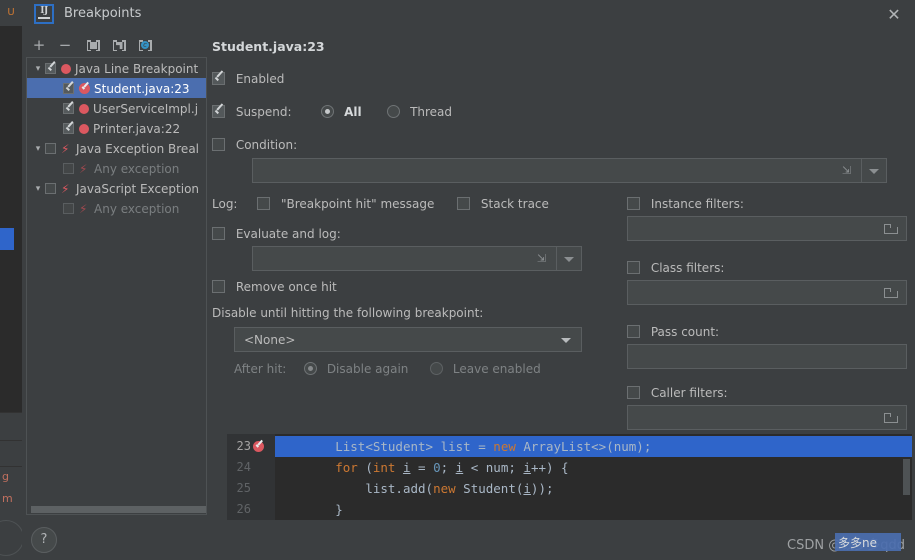  Describe the element at coordinates (675, 267) in the screenshot. I see `class-filters-row: Class filters:` at that location.